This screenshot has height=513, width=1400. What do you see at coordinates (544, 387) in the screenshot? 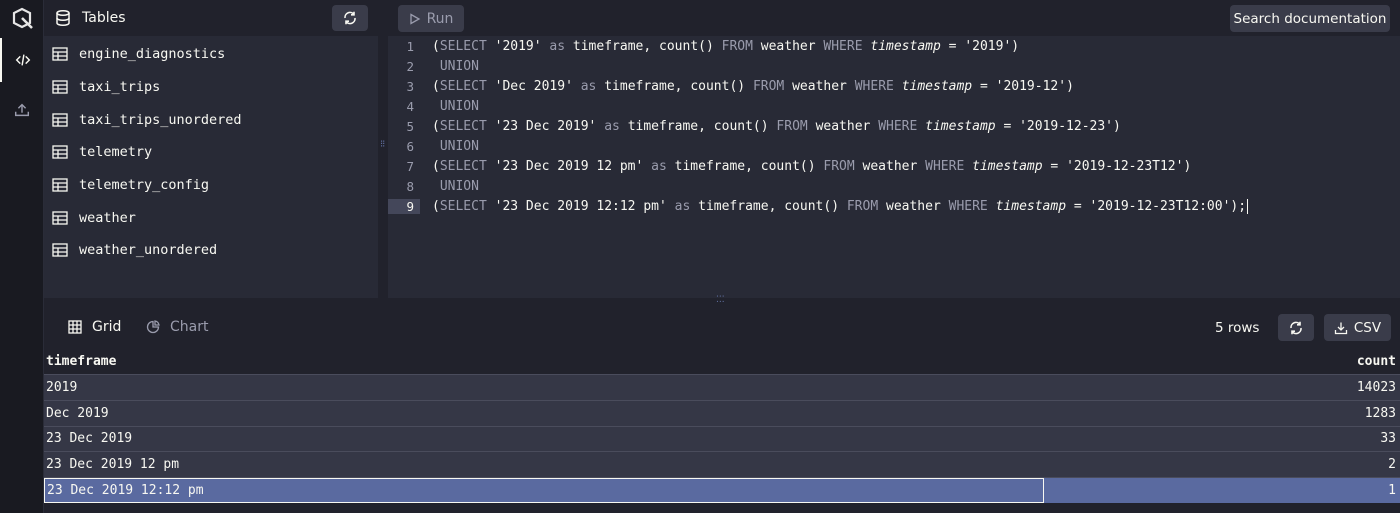
I see `cell-timeframe: 2019` at bounding box center [544, 387].